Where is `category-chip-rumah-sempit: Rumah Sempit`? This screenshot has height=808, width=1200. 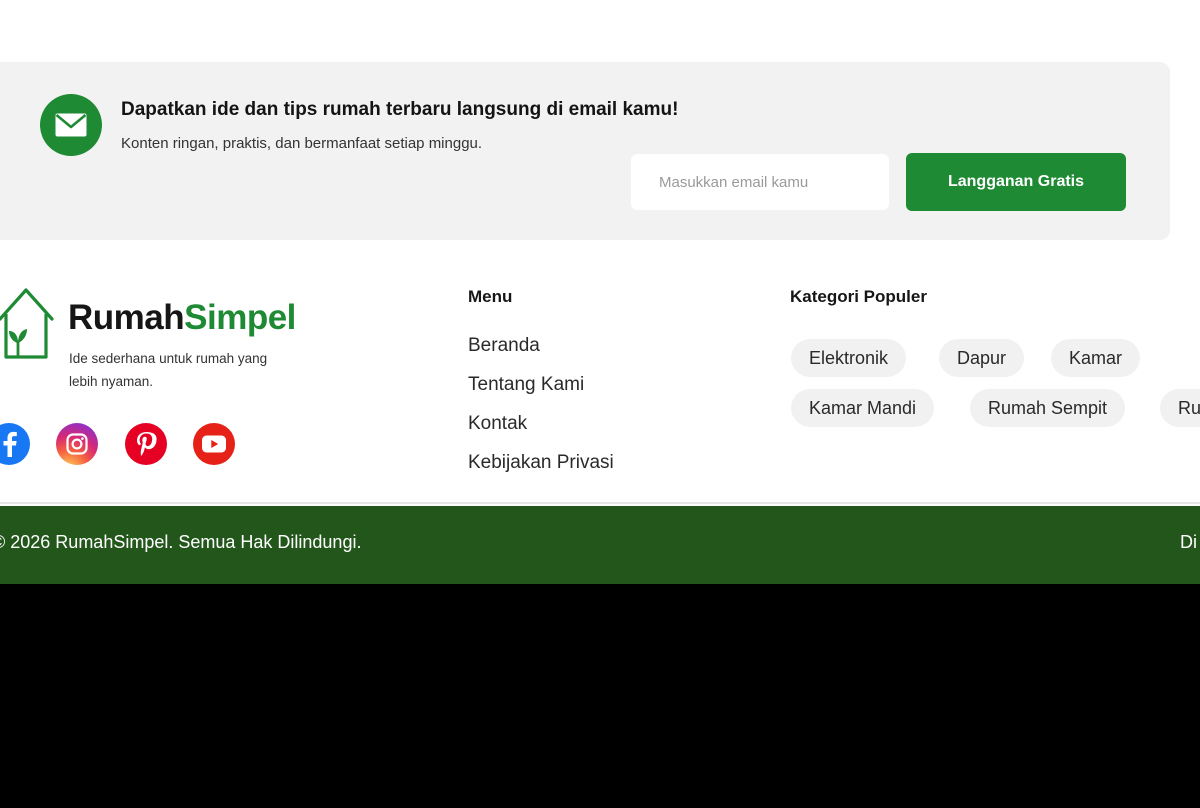
category-chip-rumah-sempit: Rumah Sempit is located at coordinates (1048, 408).